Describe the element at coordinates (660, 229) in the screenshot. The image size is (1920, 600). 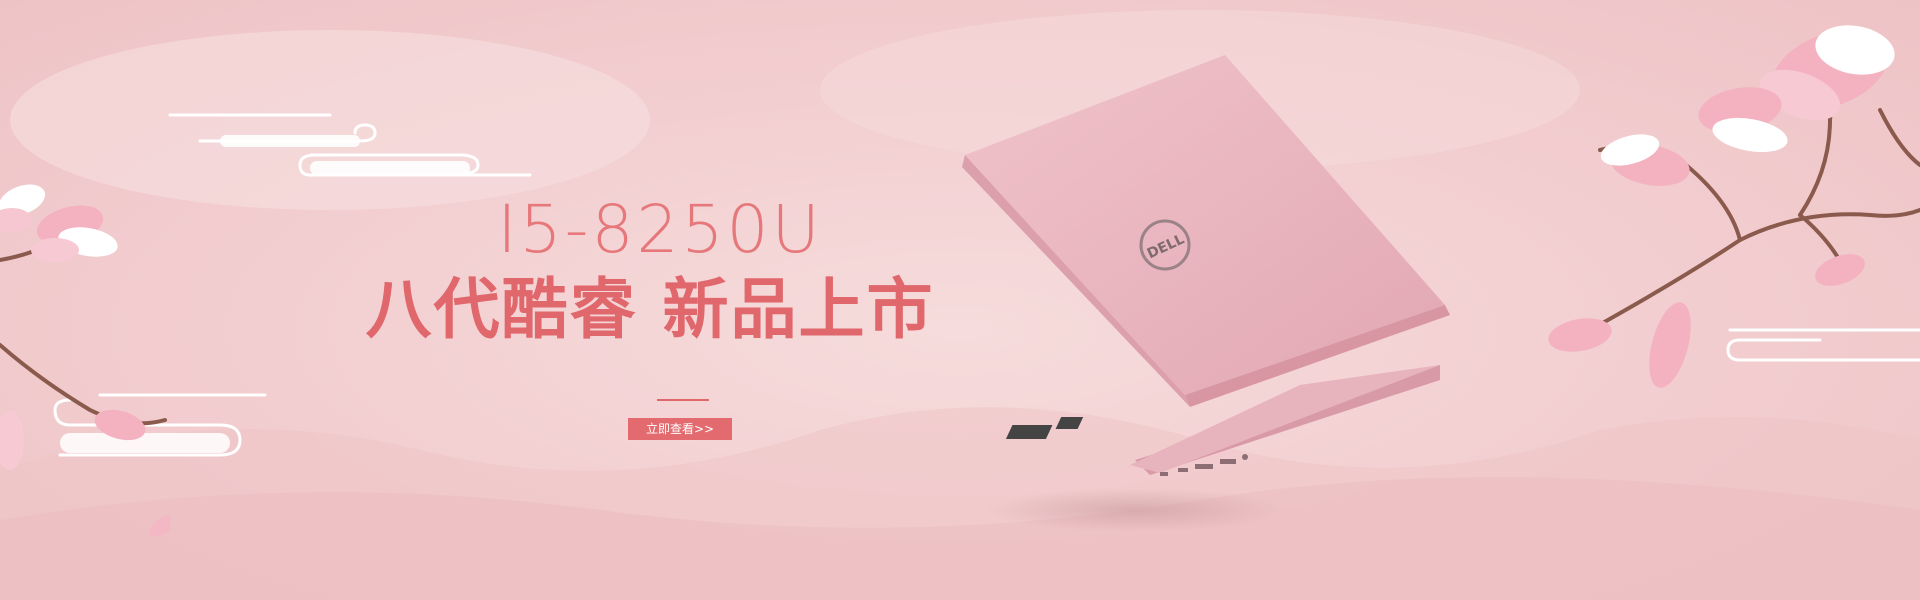
I see `processor-model: I5-8250U` at that location.